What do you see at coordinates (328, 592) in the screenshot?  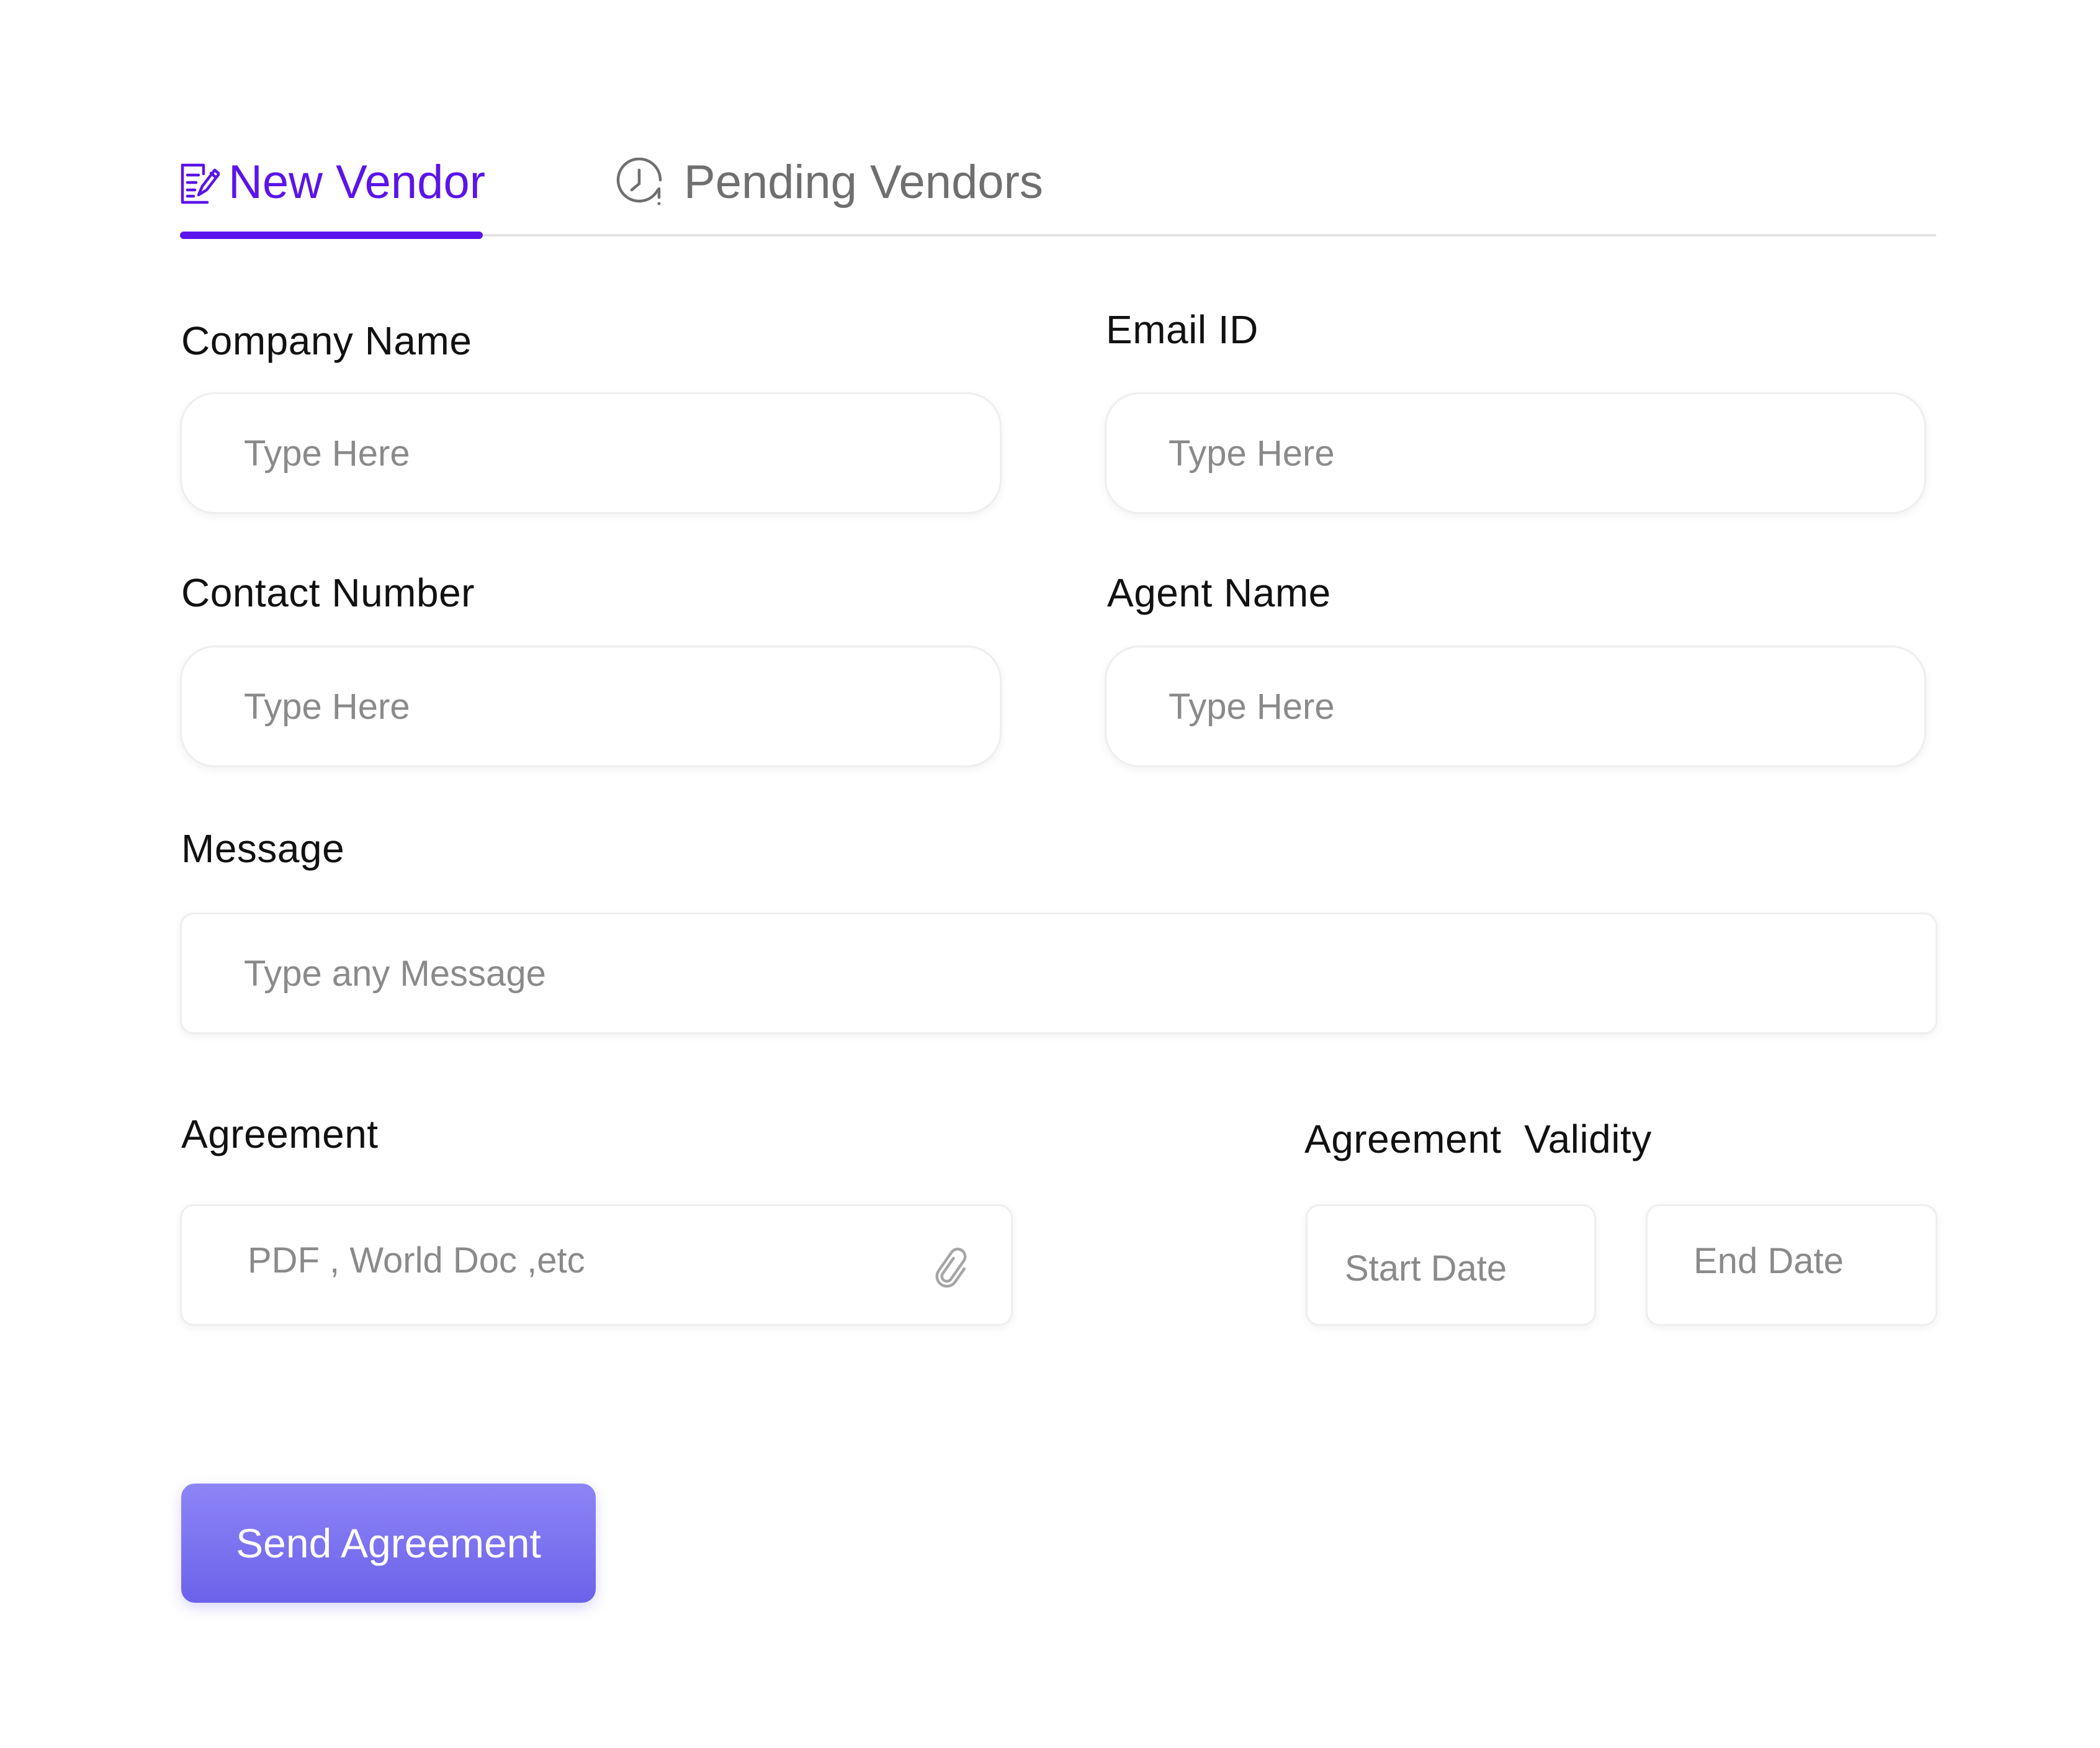 I see `contact-number-label: Contact Number` at bounding box center [328, 592].